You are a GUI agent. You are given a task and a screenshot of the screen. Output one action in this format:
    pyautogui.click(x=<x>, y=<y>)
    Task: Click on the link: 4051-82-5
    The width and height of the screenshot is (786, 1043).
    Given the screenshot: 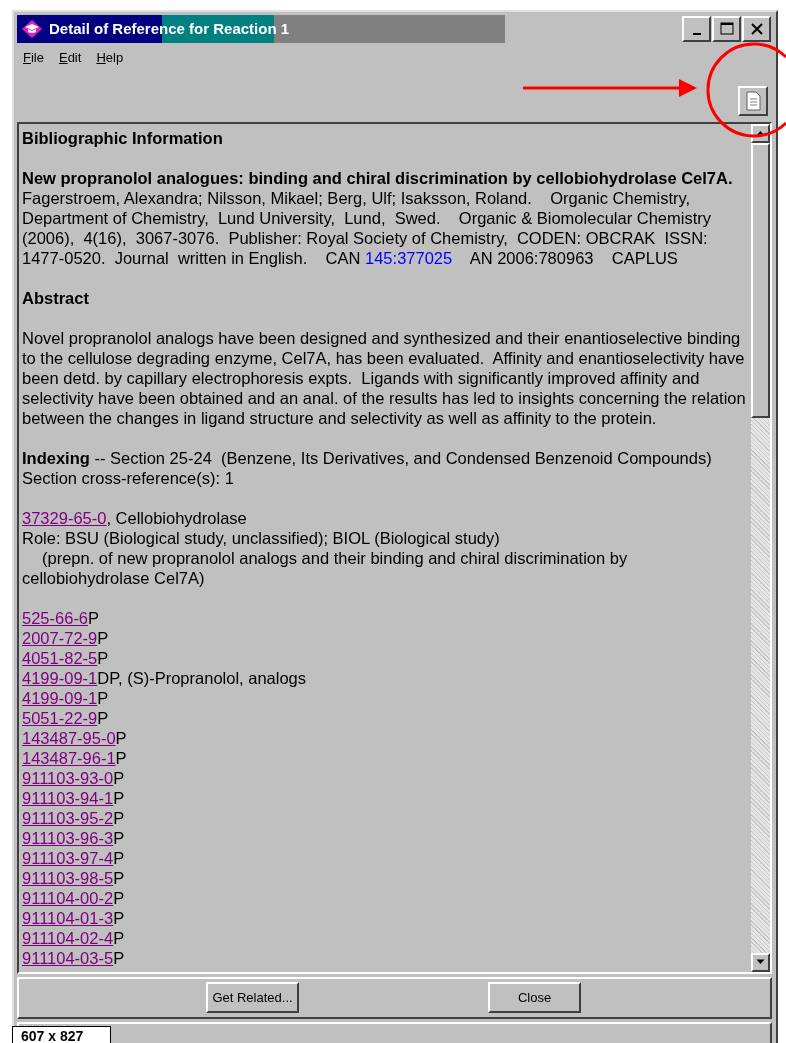 What is the action you would take?
    pyautogui.click(x=60, y=657)
    